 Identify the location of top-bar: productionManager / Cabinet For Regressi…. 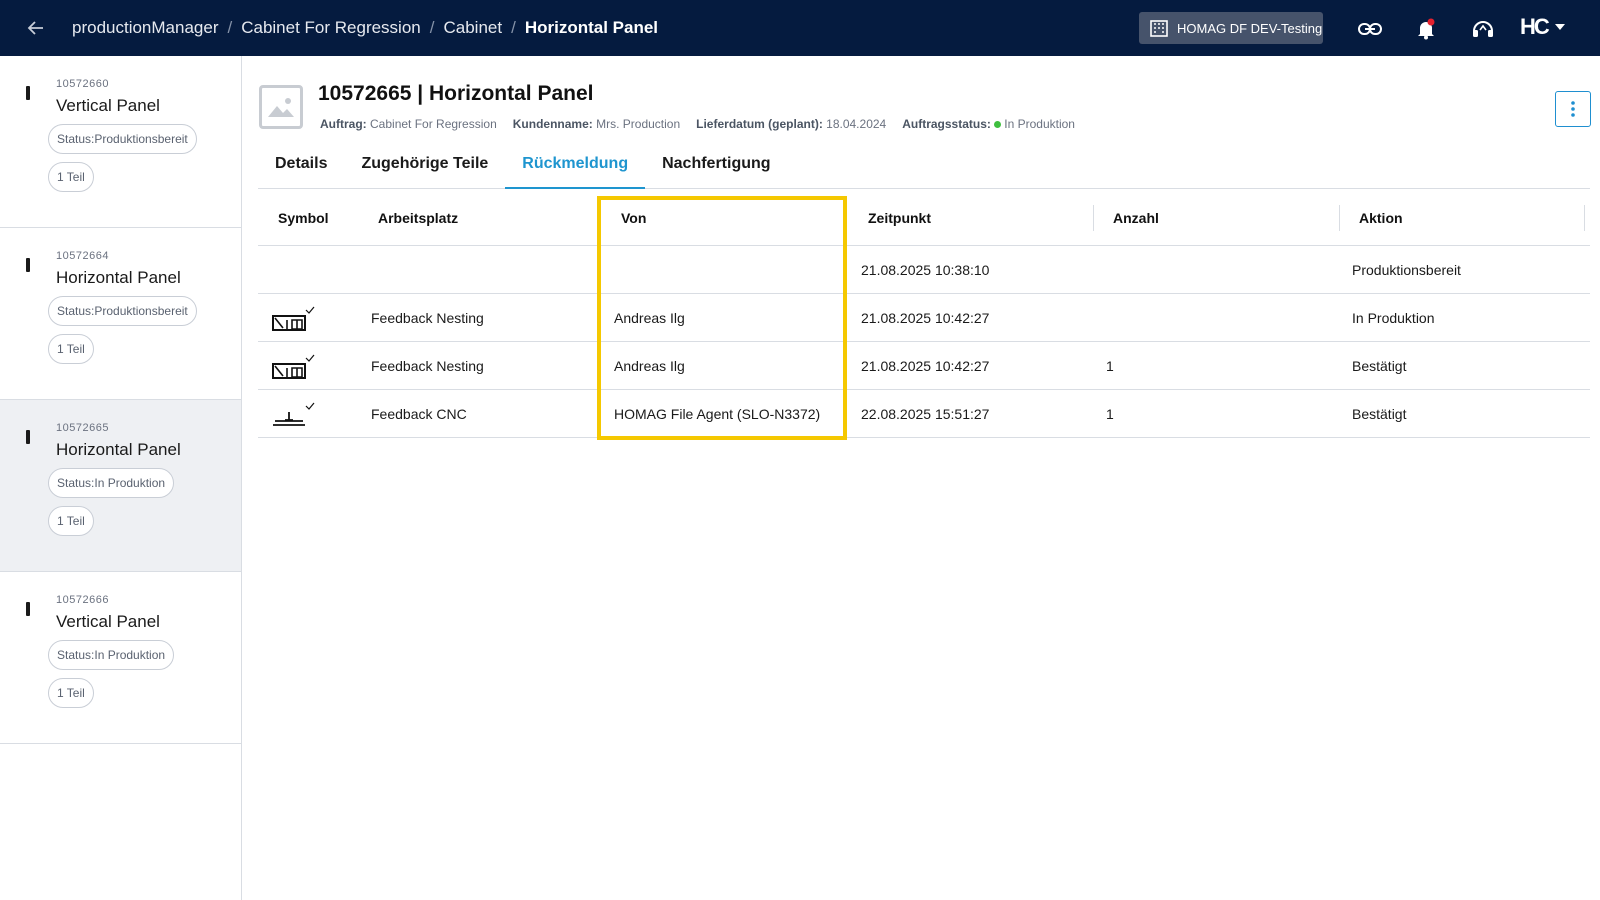
(800, 28).